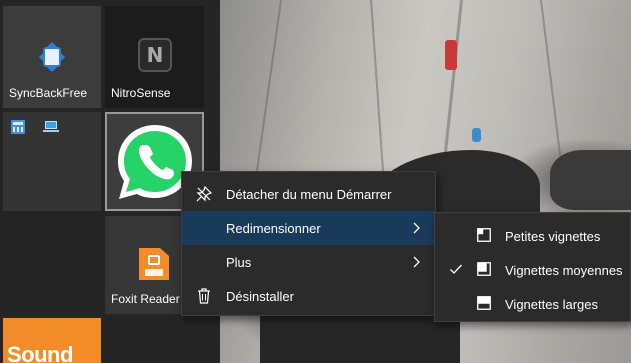  I want to click on menu-item-resize: Redimensionner, so click(308, 228).